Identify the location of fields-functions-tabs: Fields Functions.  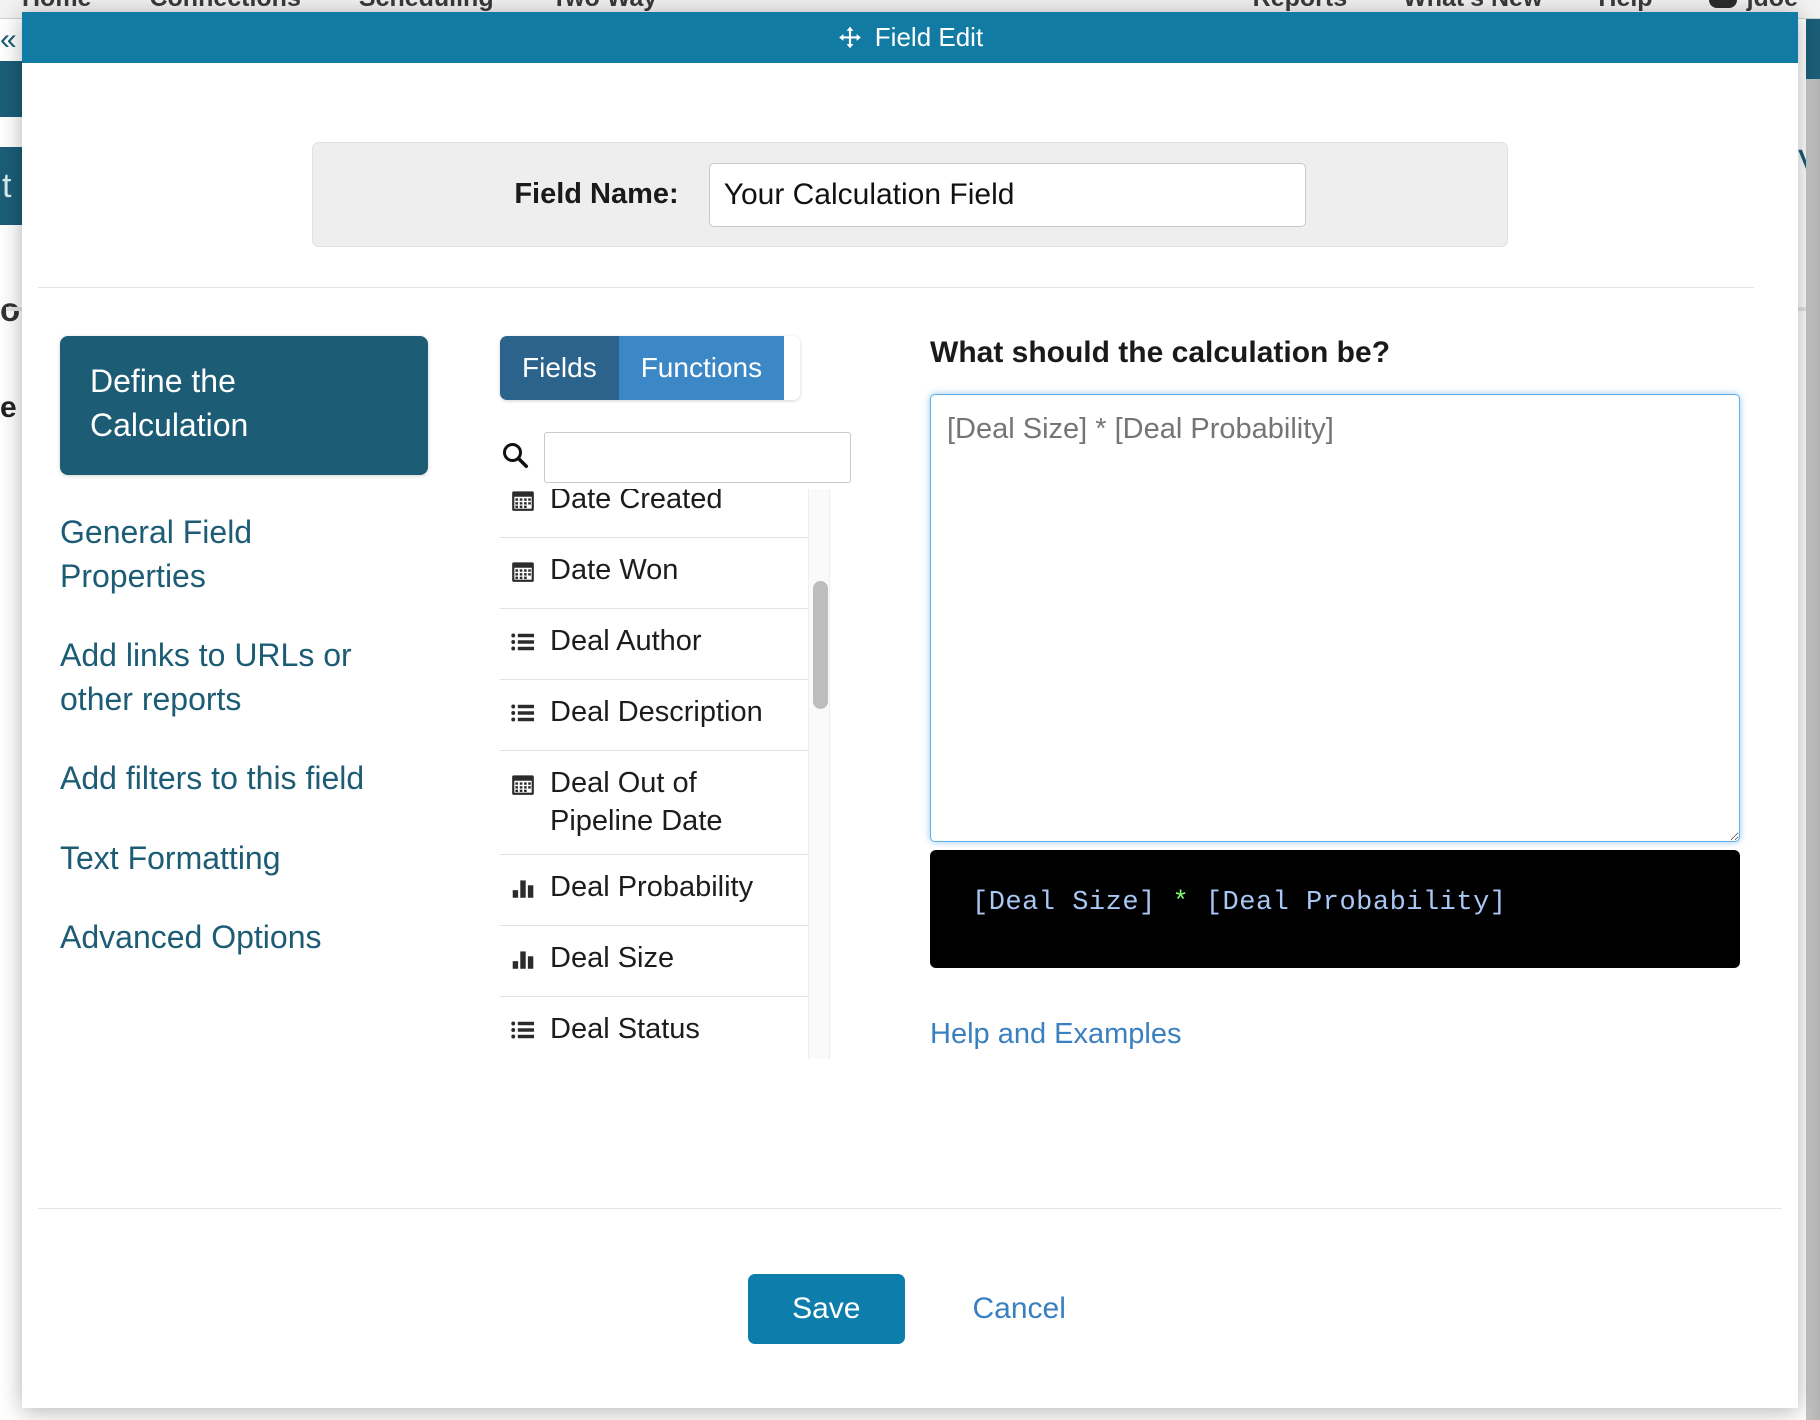
(650, 368).